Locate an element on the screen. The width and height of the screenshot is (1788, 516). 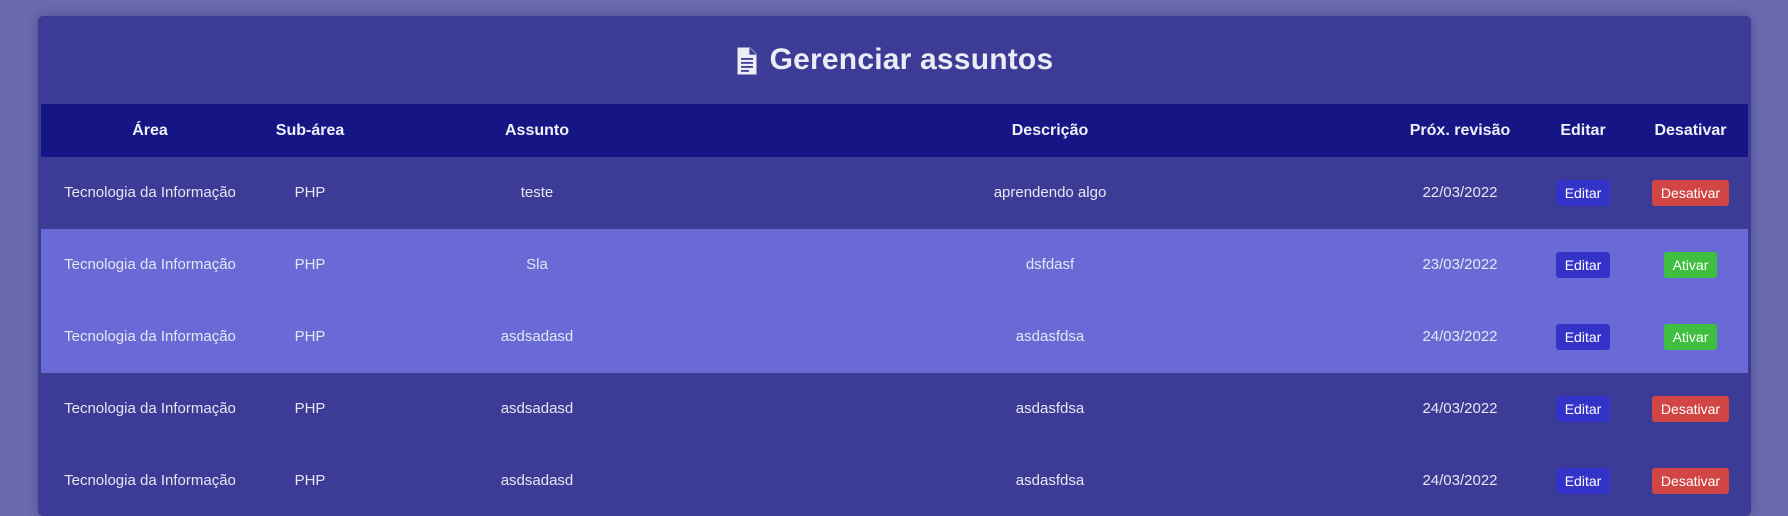
cell-descricao: aprendendo algo is located at coordinates (1050, 192).